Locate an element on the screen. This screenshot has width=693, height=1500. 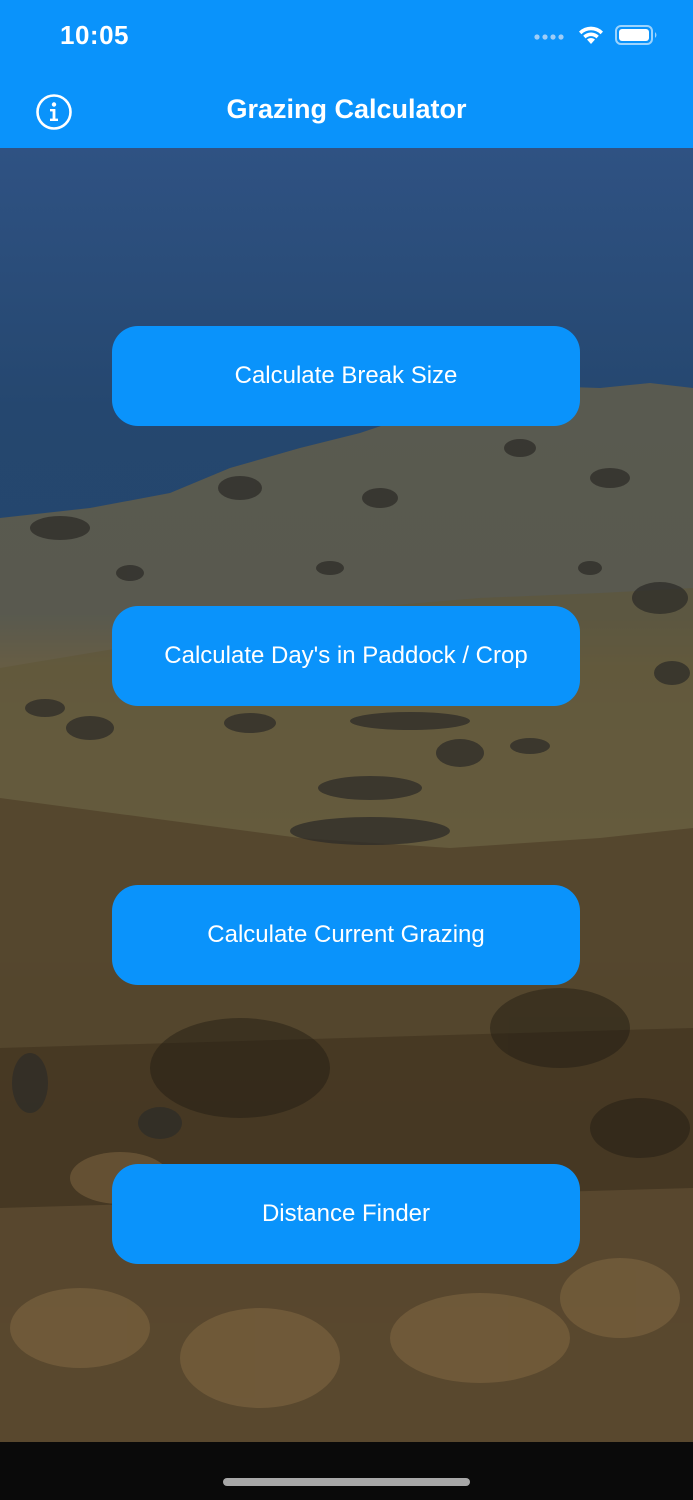
status-bar: 10:05 is located at coordinates (346, 38).